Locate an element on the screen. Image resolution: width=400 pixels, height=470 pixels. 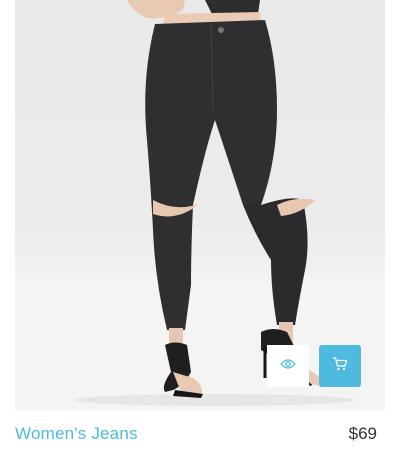
add-to-cart-button is located at coordinates (340, 366).